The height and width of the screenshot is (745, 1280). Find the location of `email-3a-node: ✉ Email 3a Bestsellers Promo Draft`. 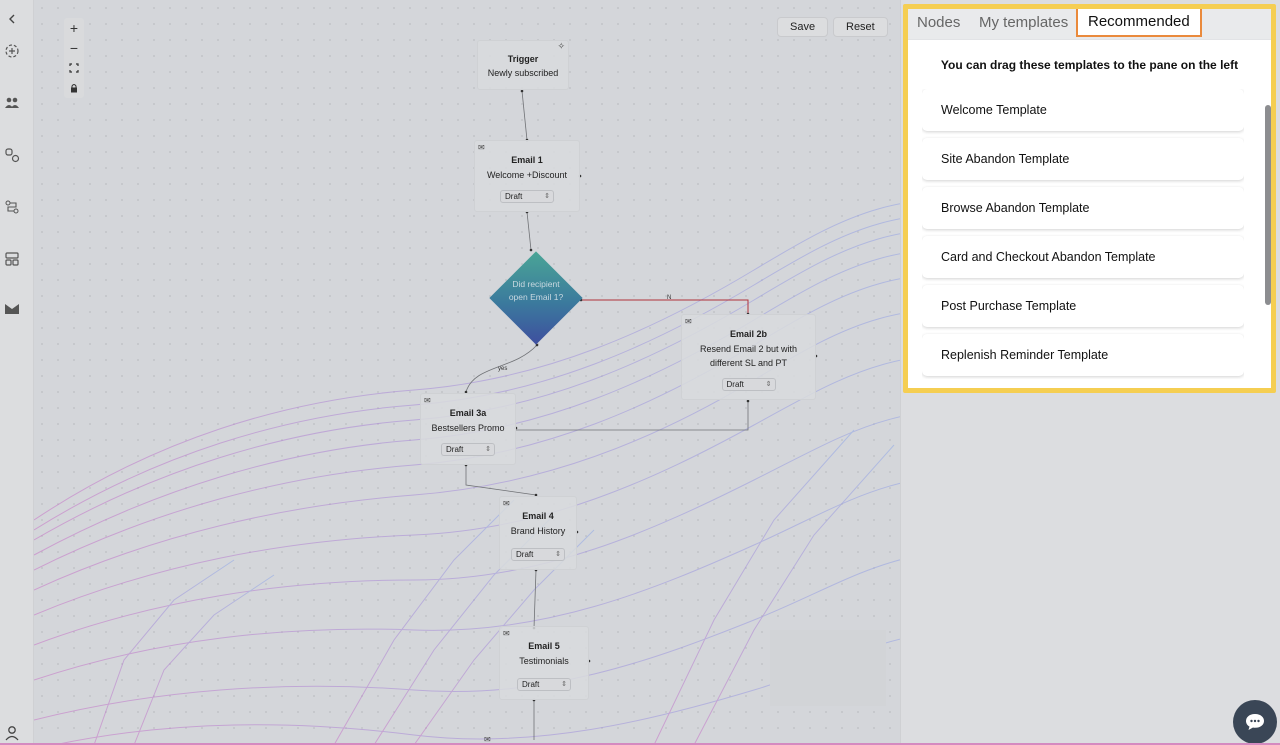

email-3a-node: ✉ Email 3a Bestsellers Promo Draft is located at coordinates (468, 429).